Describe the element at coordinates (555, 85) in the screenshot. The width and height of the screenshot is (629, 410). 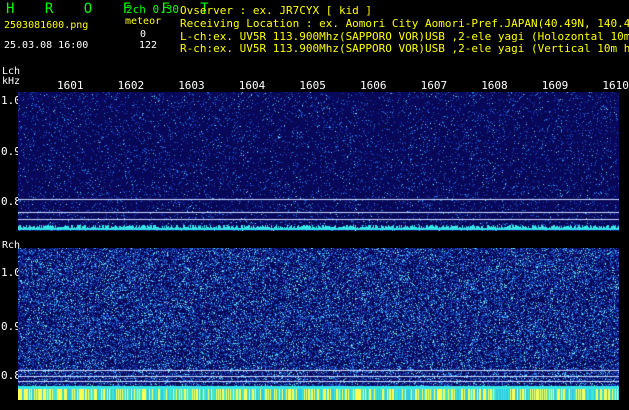
I see `time-tick-1609: 1609` at that location.